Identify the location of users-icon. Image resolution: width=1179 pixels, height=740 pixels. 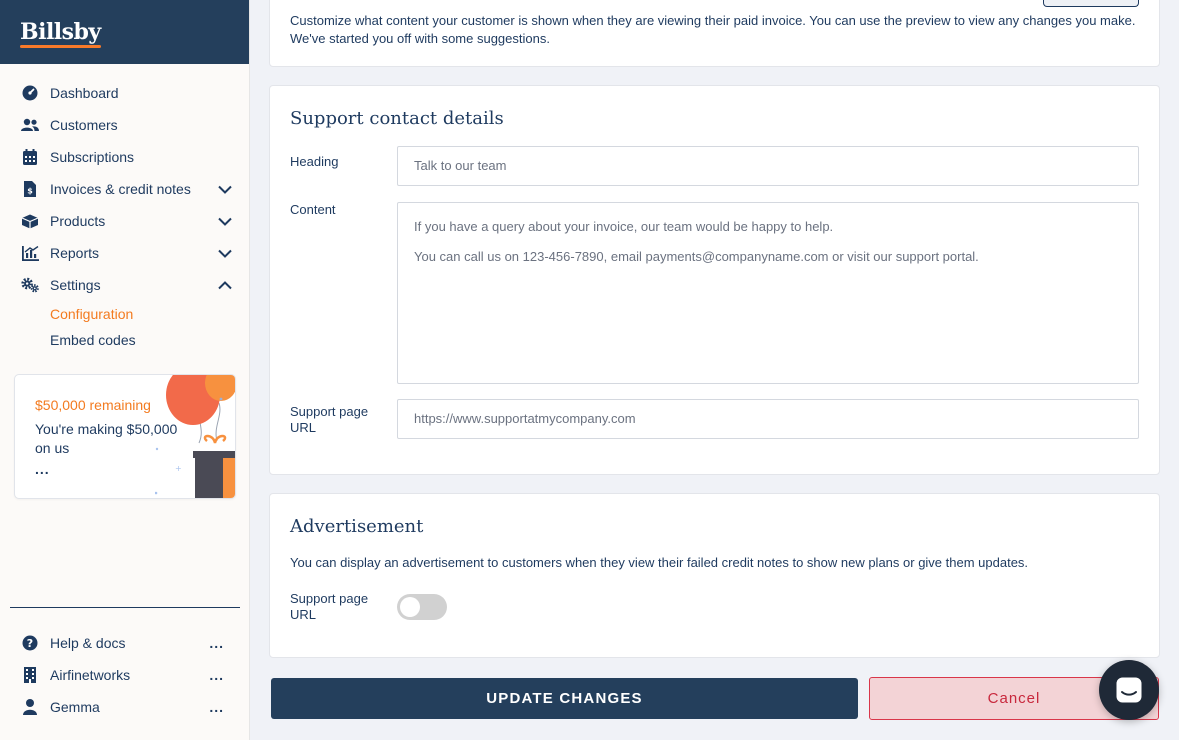
(30, 125).